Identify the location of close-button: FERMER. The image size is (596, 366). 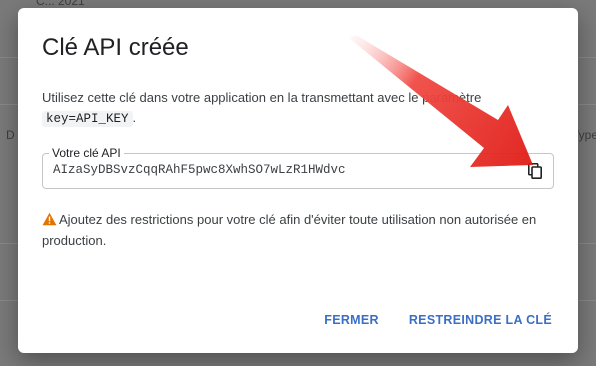
(351, 320).